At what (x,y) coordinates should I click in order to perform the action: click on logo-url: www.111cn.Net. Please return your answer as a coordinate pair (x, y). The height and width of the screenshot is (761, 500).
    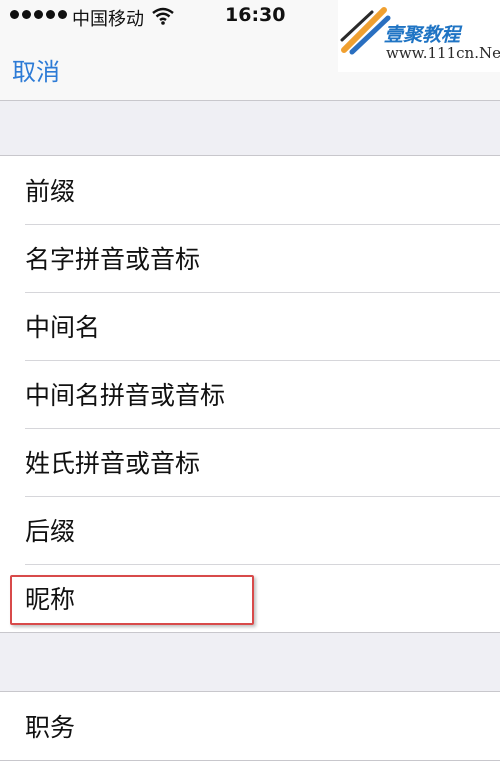
    Looking at the image, I should click on (443, 53).